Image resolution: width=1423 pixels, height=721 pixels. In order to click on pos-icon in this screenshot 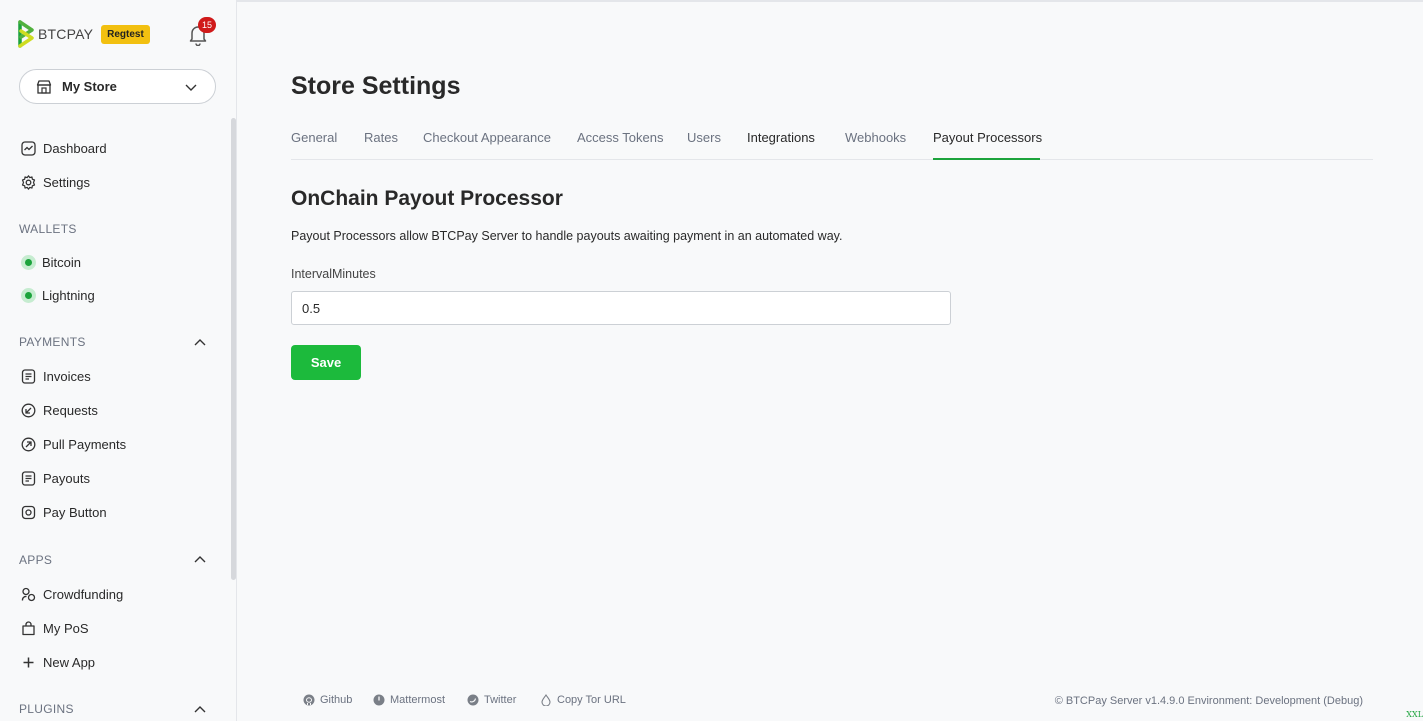, I will do `click(28, 627)`.